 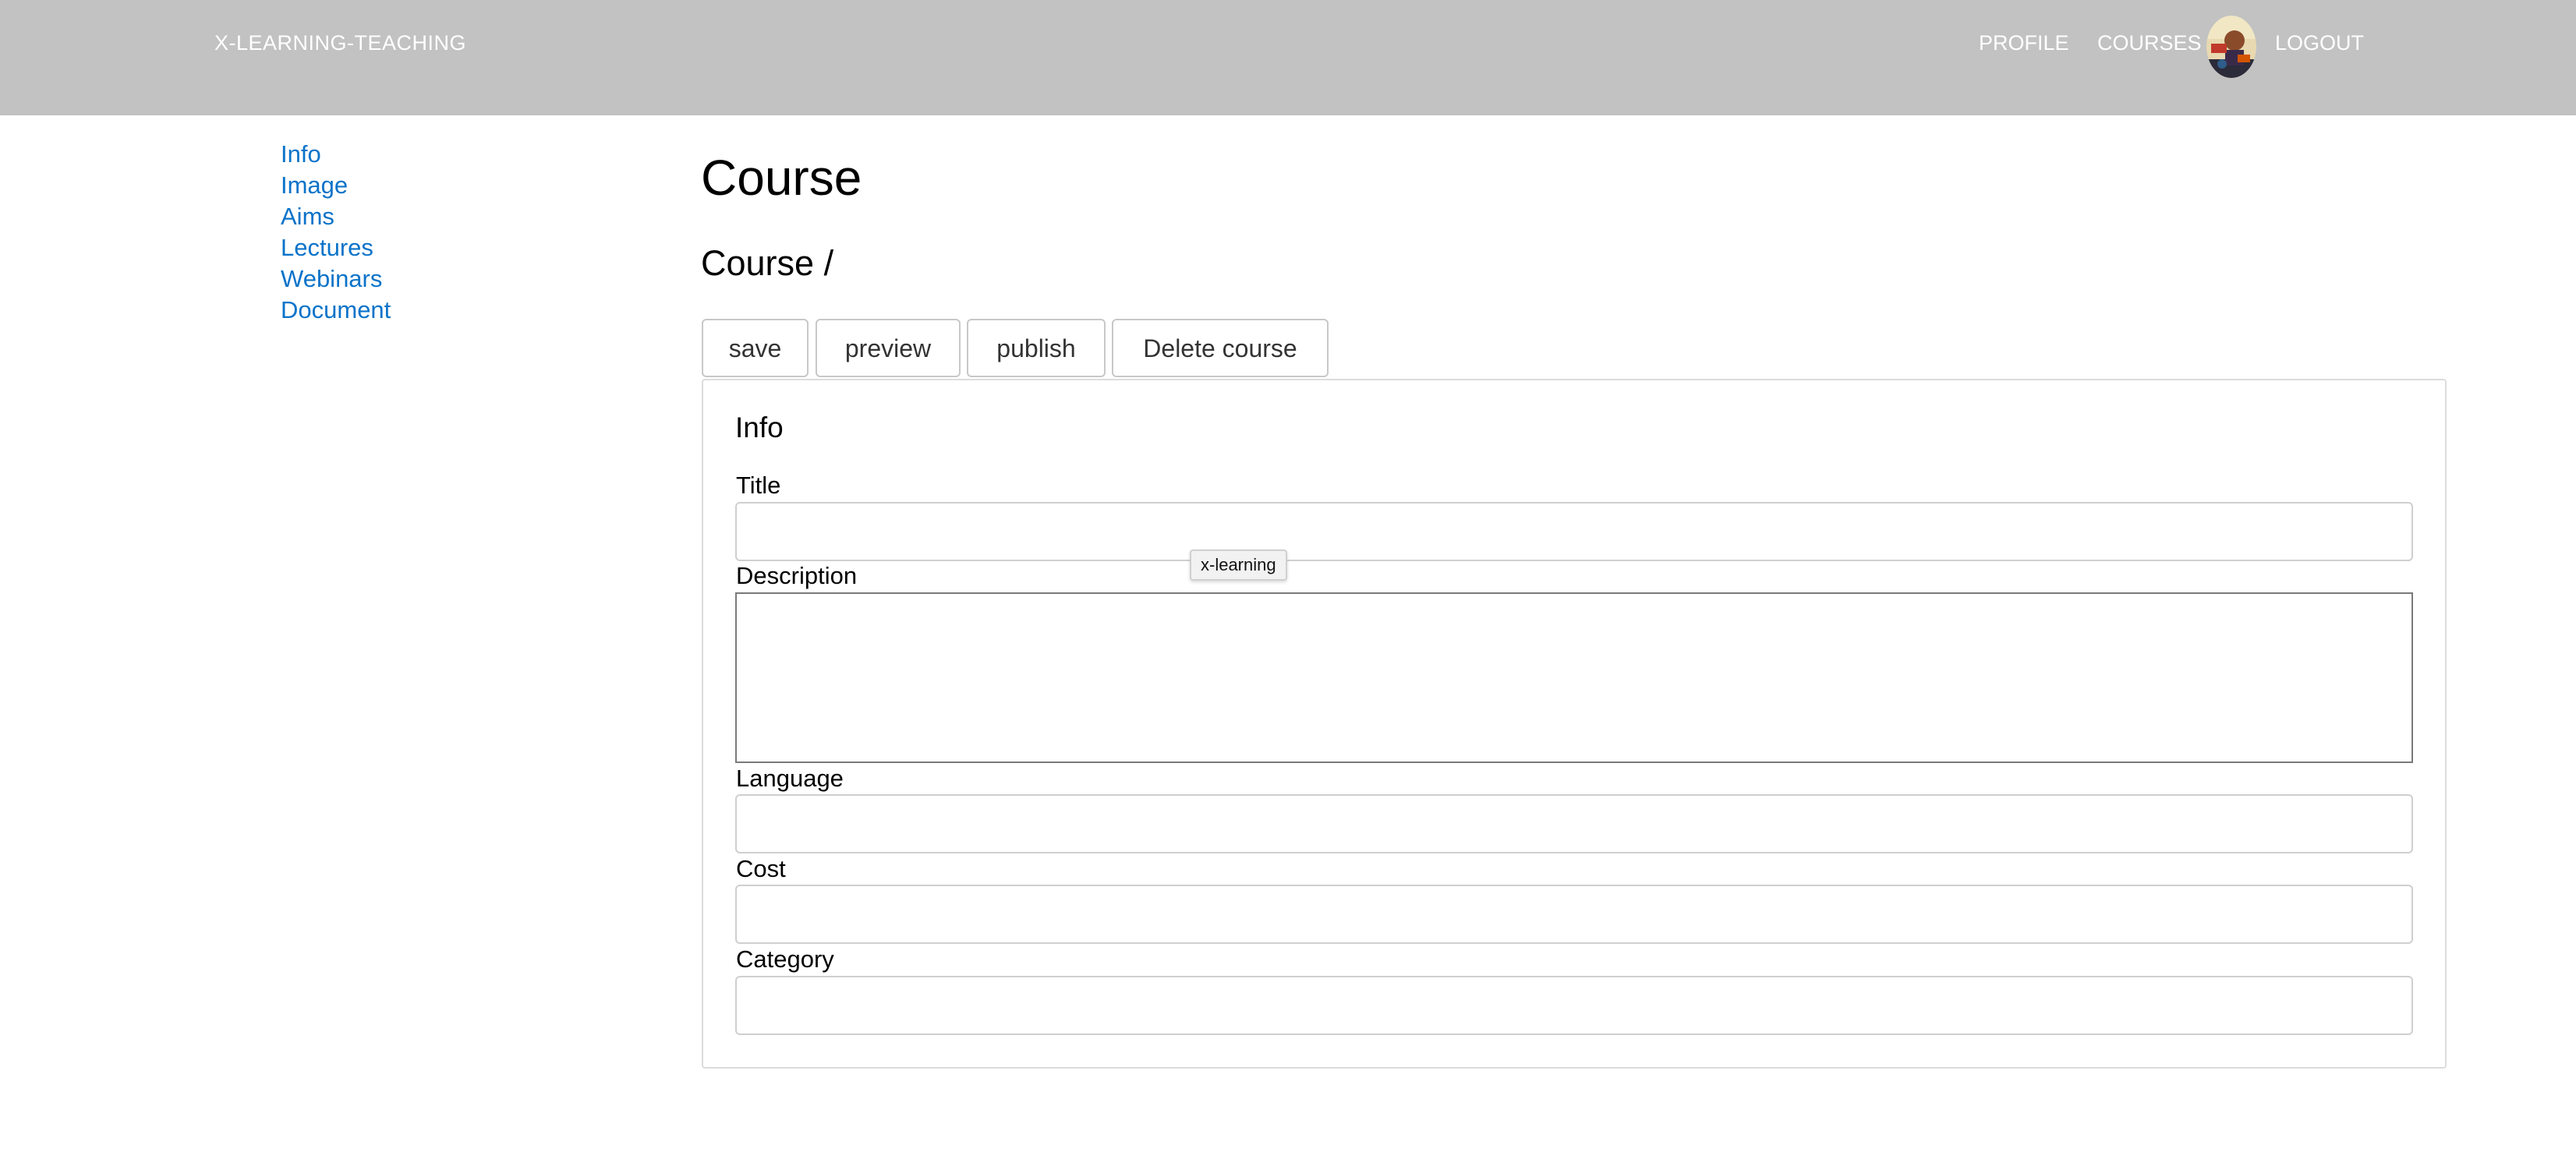 I want to click on user-avatar-icon, so click(x=2231, y=47).